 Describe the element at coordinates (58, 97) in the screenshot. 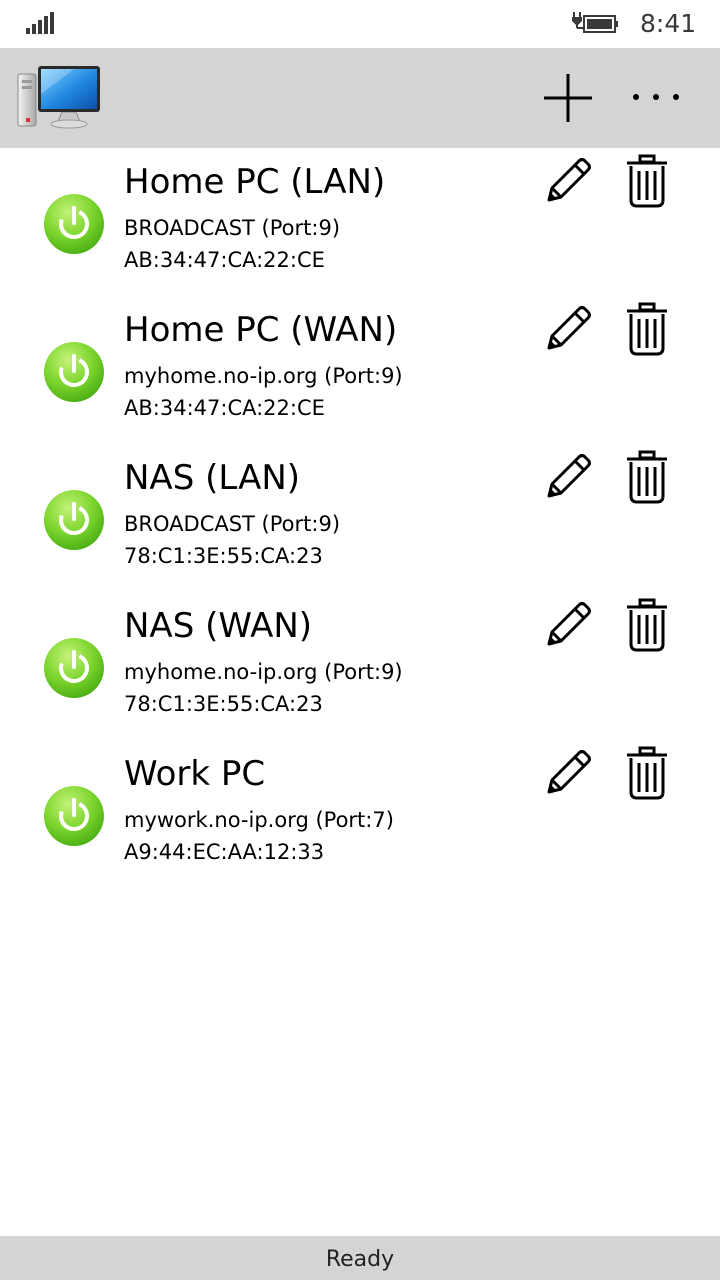

I see `computer-monitor-icon` at that location.